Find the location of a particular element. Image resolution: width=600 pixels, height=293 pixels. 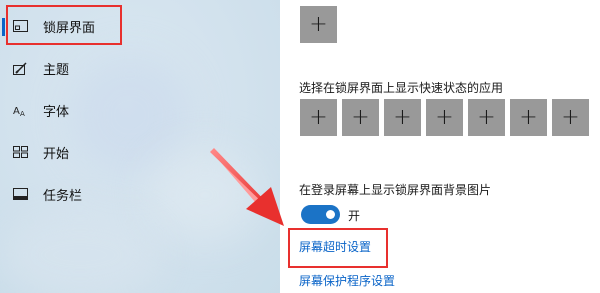

background-setting-label: 在登录屏幕上显示锁屏界面背景图片 is located at coordinates (395, 190).